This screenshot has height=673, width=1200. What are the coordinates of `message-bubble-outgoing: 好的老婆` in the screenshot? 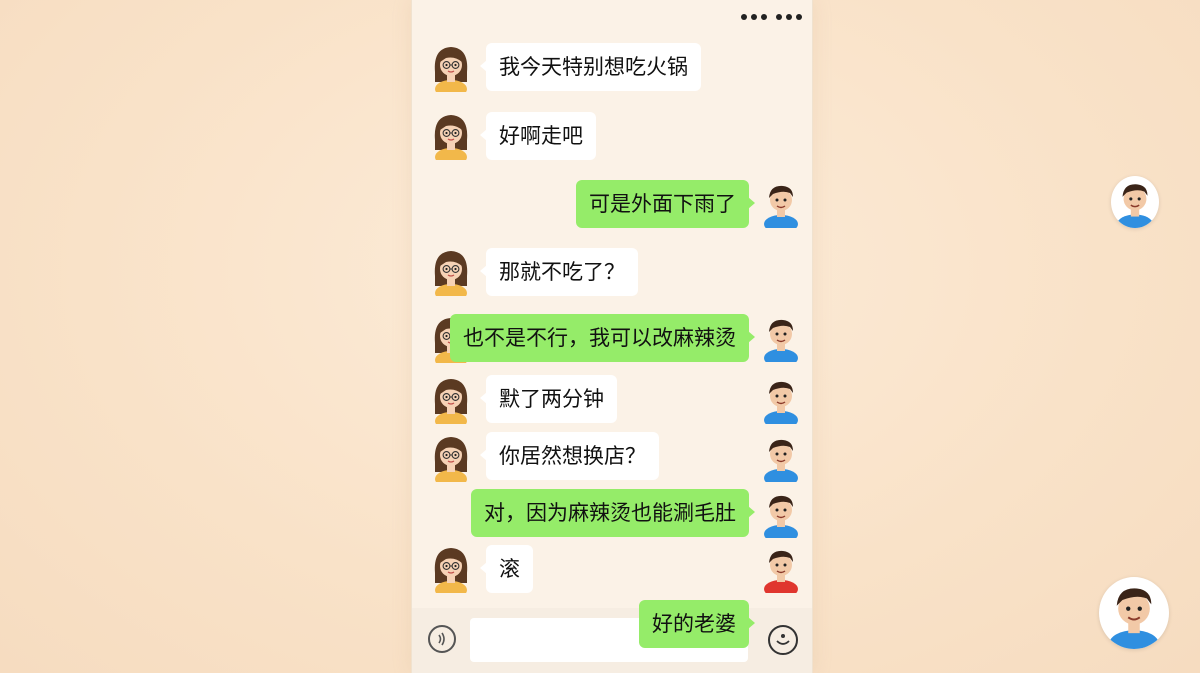 It's located at (697, 624).